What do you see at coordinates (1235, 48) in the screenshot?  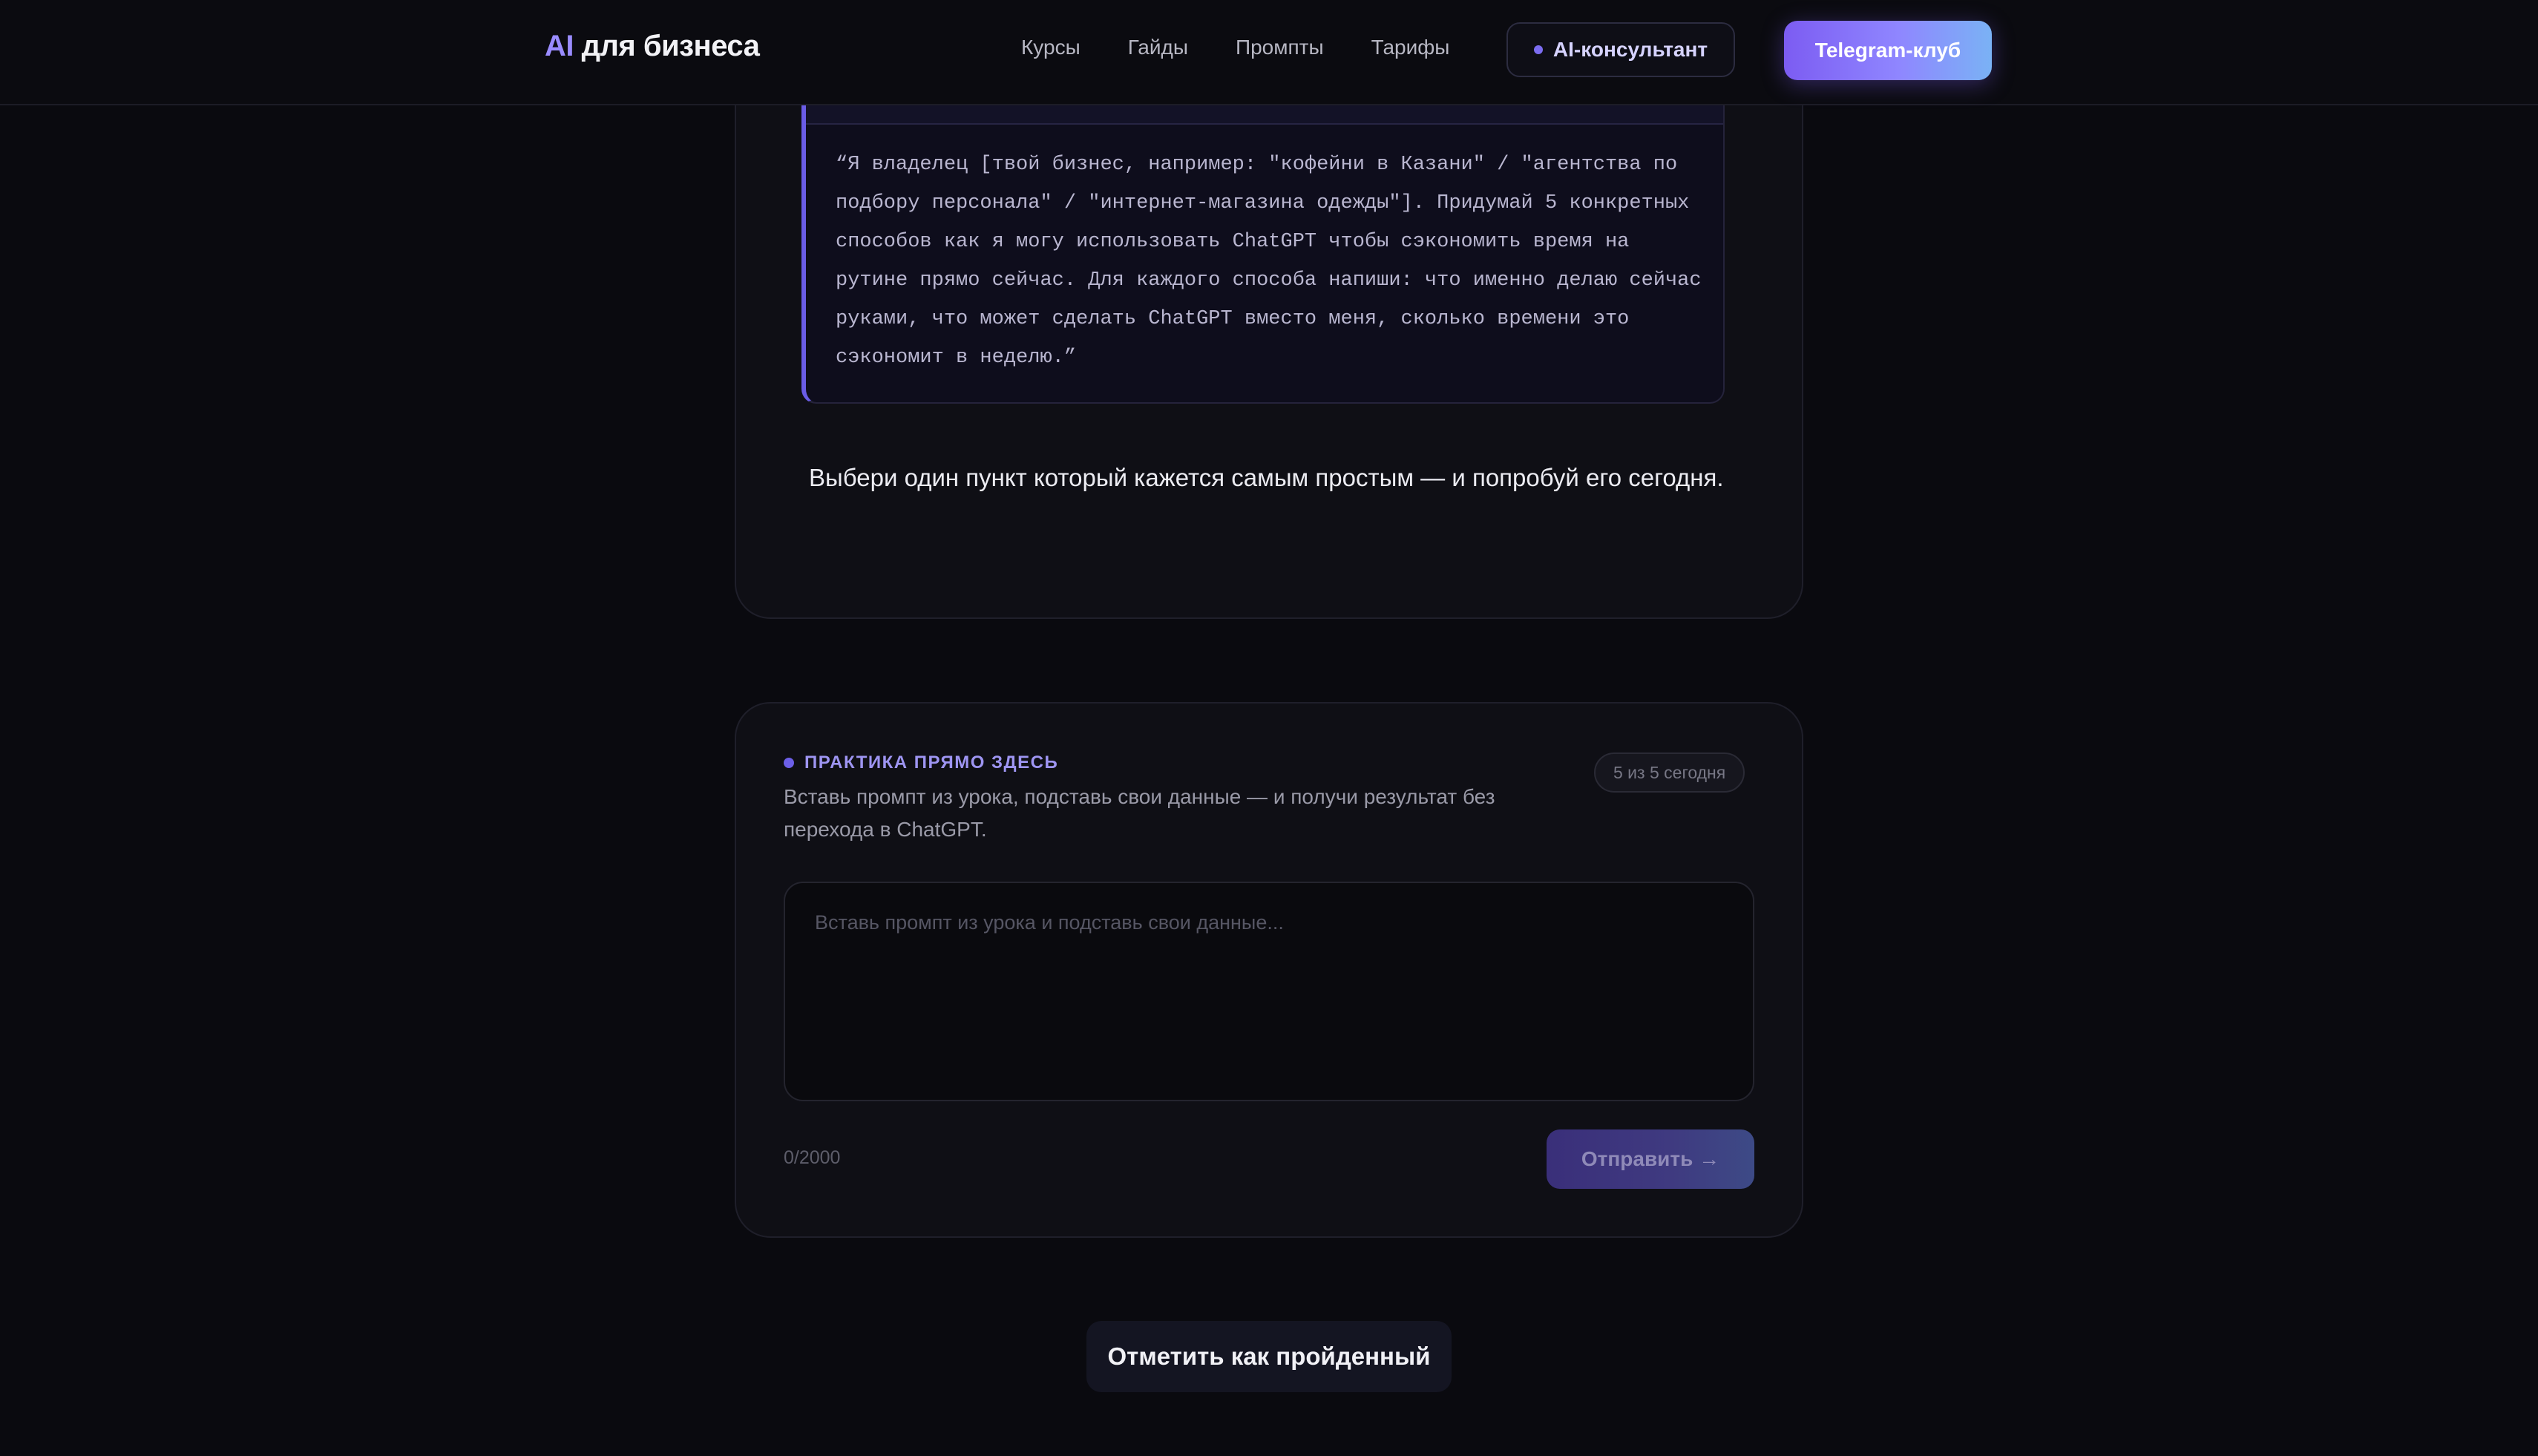 I see `main-nav: Курсы Гайды Промпты Тарифы` at bounding box center [1235, 48].